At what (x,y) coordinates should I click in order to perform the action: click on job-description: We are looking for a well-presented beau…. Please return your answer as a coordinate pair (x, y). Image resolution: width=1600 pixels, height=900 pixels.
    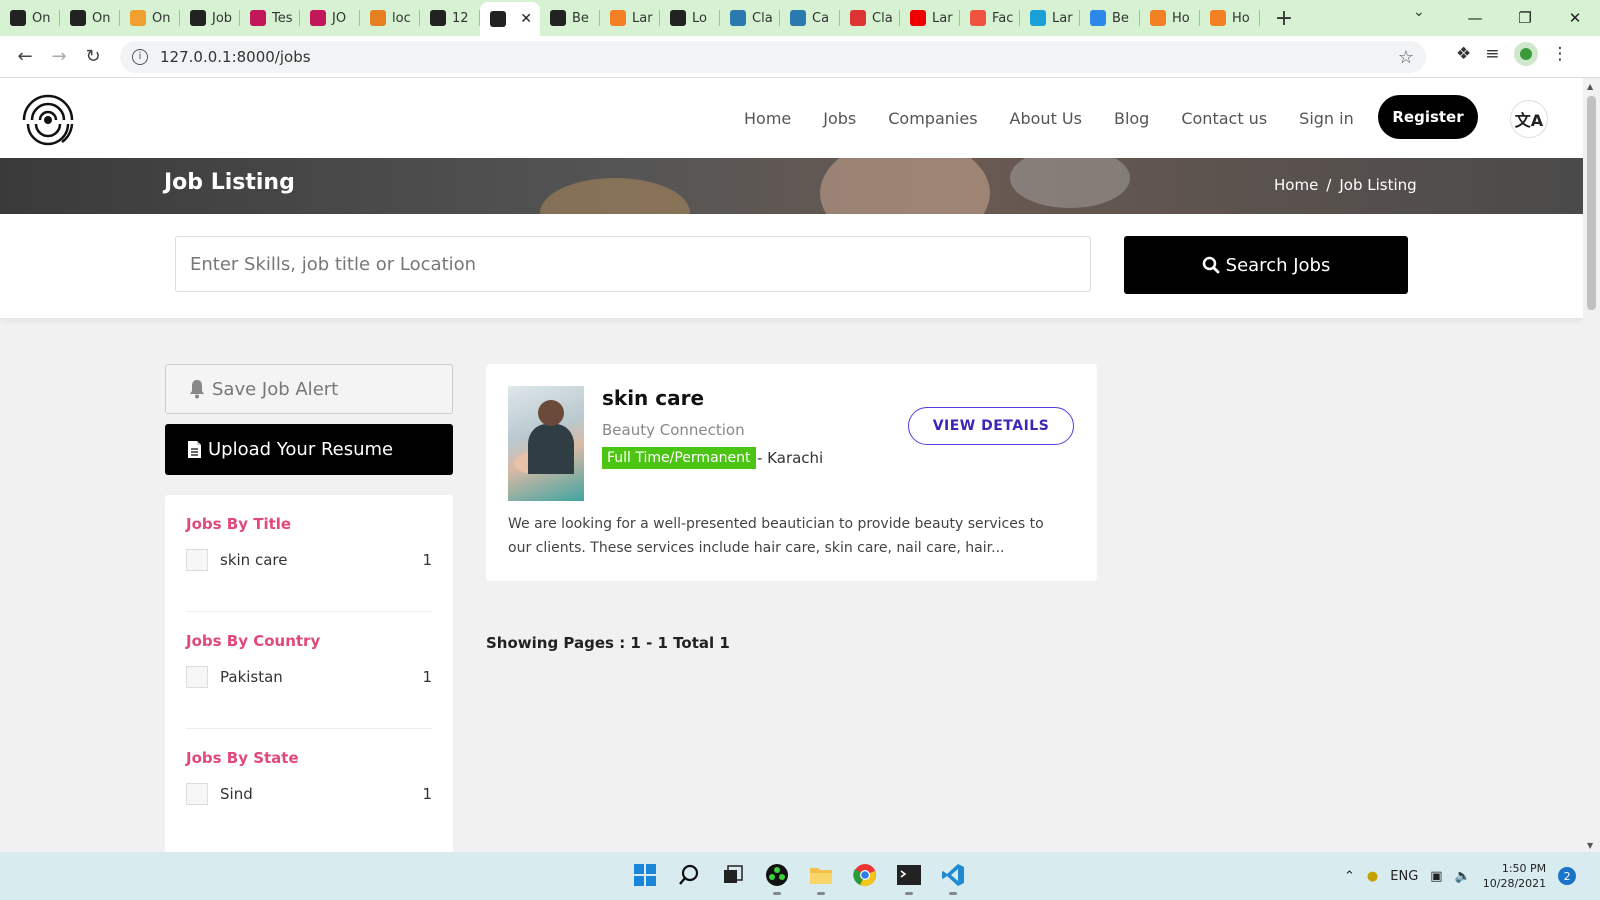
    Looking at the image, I should click on (776, 536).